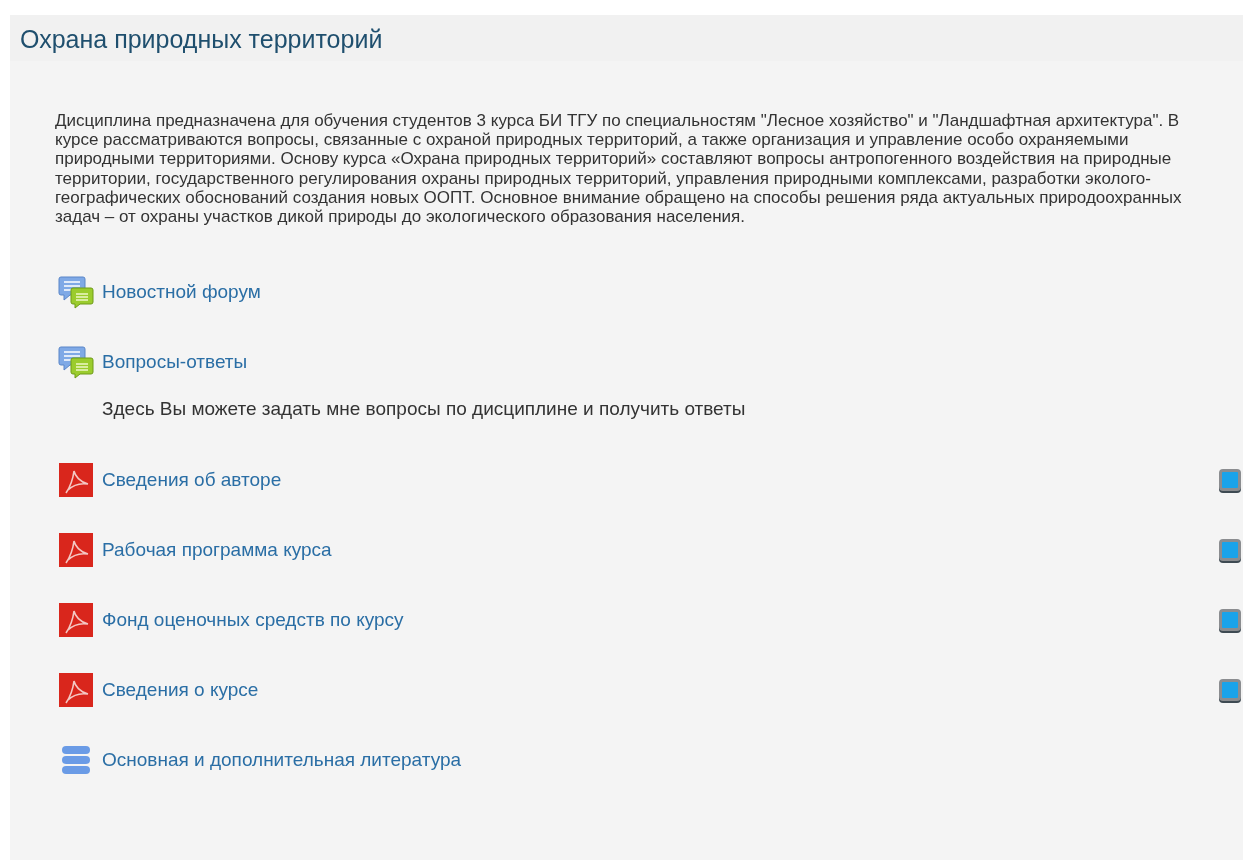 The width and height of the screenshot is (1243, 860). Describe the element at coordinates (671, 292) in the screenshot. I see `activity-link: Новостной форум` at that location.